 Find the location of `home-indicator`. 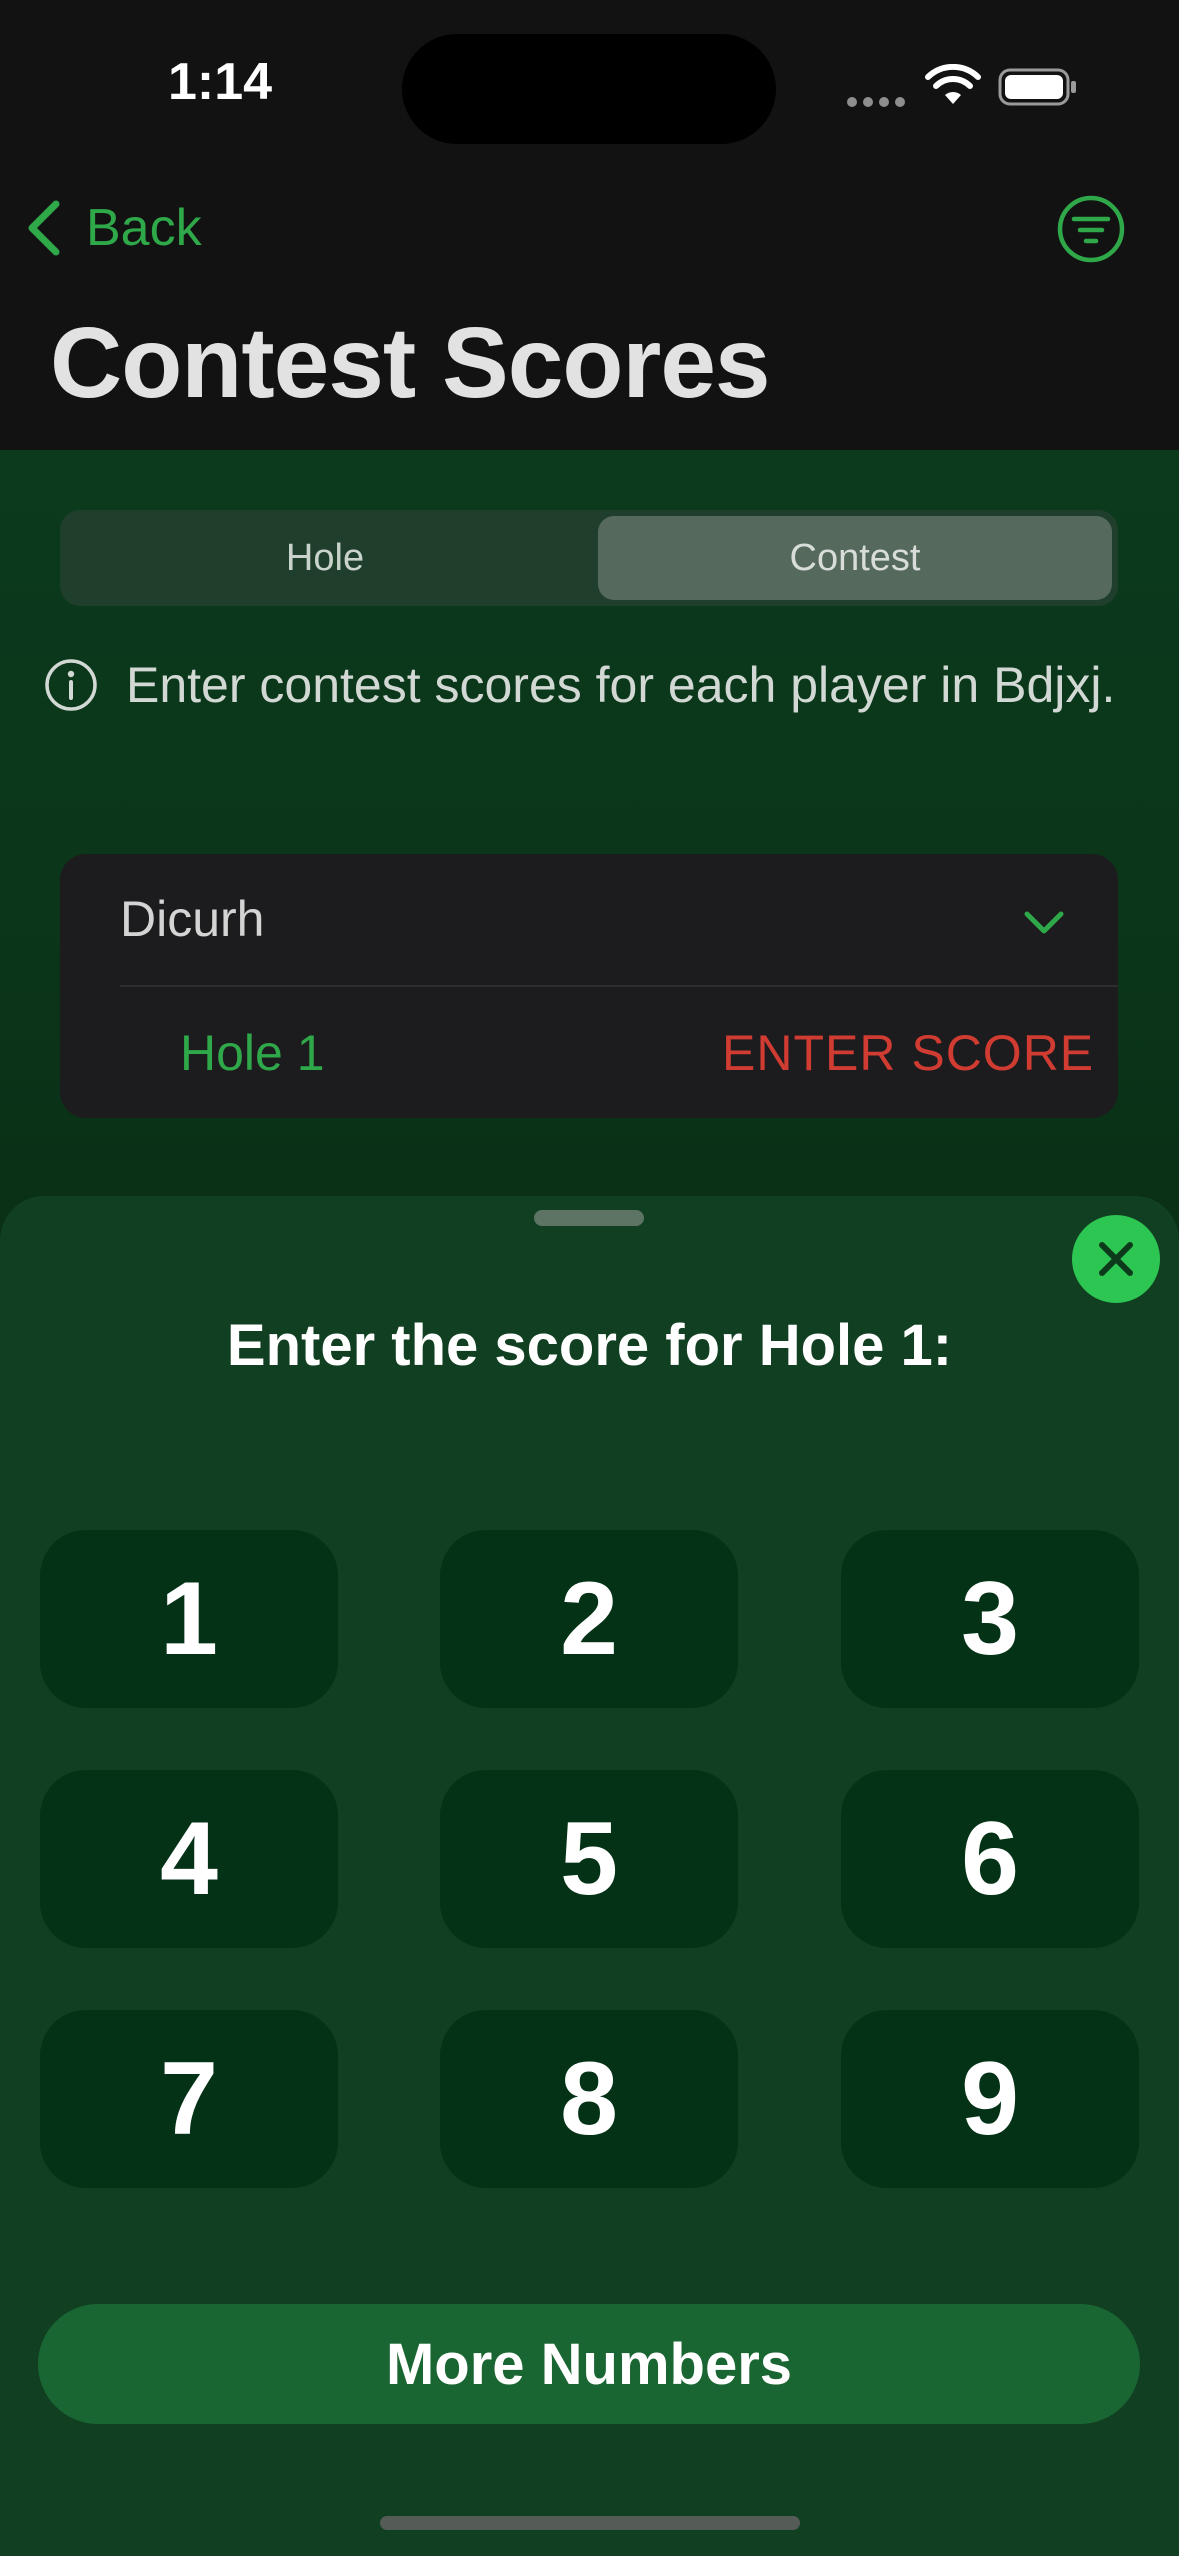

home-indicator is located at coordinates (590, 2523).